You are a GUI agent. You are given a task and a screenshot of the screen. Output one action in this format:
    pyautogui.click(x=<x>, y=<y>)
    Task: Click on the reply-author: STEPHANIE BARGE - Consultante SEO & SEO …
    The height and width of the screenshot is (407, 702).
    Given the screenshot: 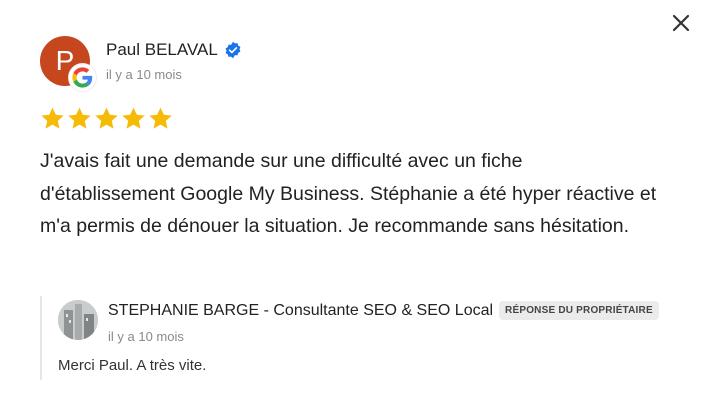 What is the action you would take?
    pyautogui.click(x=300, y=311)
    